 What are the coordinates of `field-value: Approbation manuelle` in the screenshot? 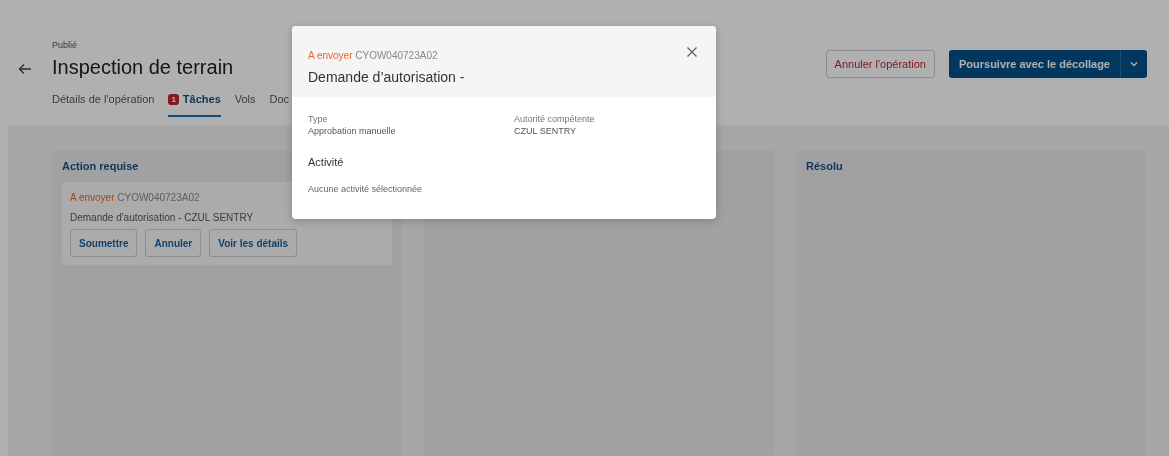 It's located at (352, 131).